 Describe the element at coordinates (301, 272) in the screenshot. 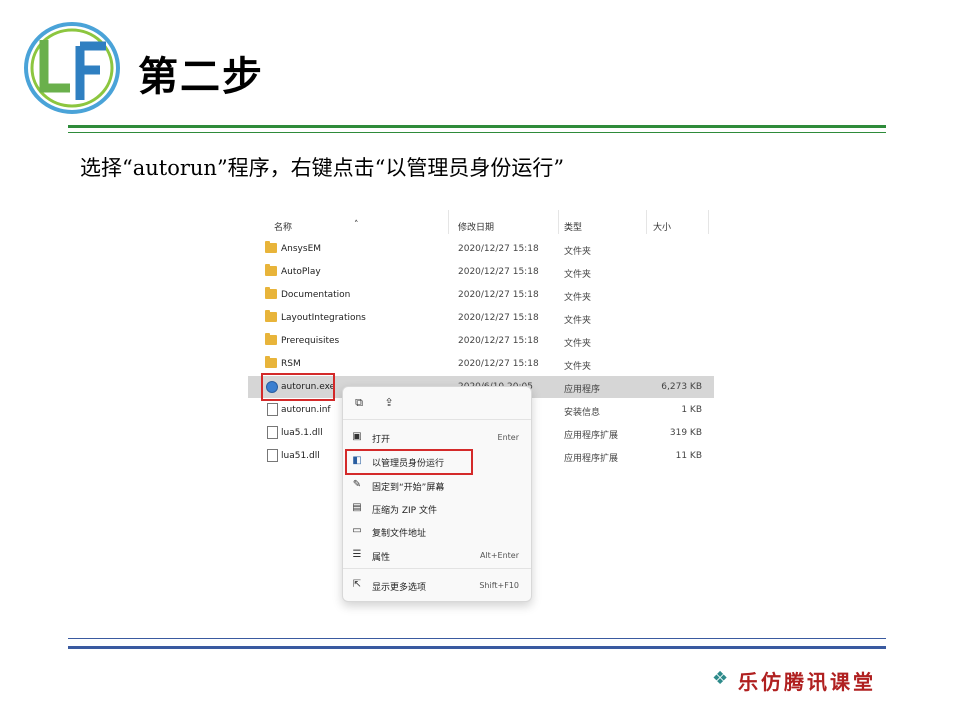

I see `file-name: AutoPlay` at that location.